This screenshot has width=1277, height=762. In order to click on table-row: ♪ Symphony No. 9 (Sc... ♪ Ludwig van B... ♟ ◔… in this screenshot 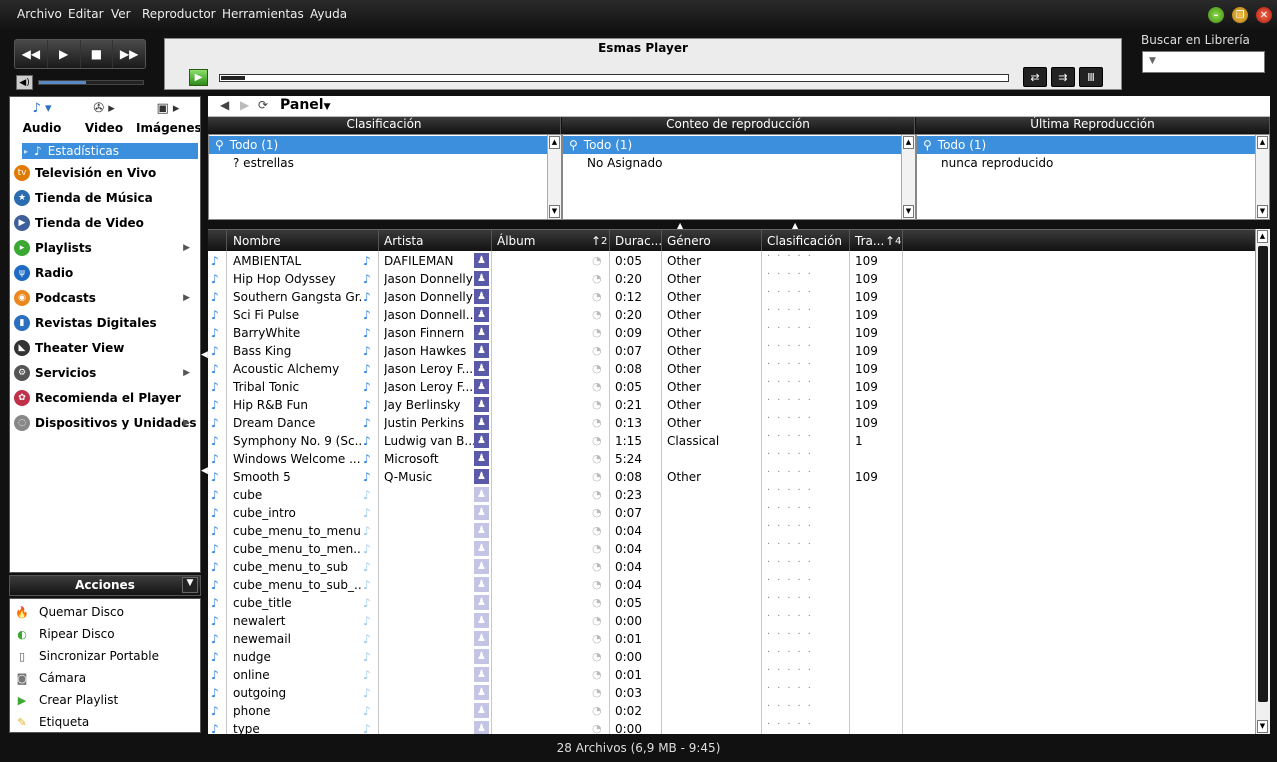, I will do `click(731, 440)`.